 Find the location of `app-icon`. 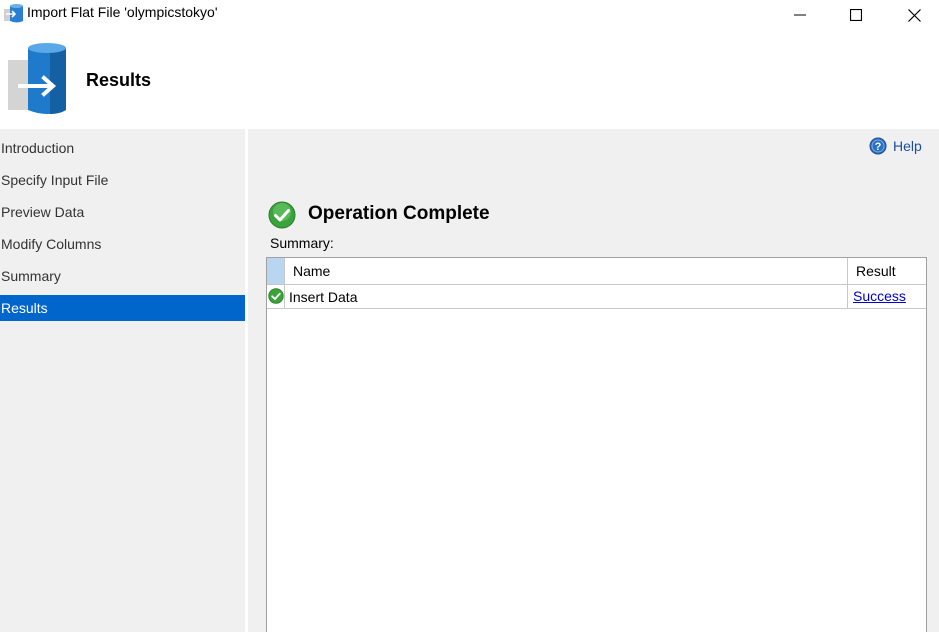

app-icon is located at coordinates (13, 13).